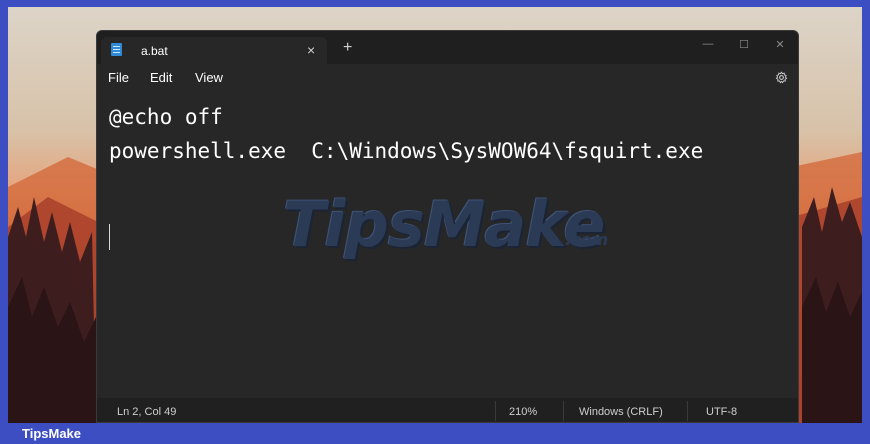 This screenshot has height=444, width=870. I want to click on minimize-button: —, so click(708, 44).